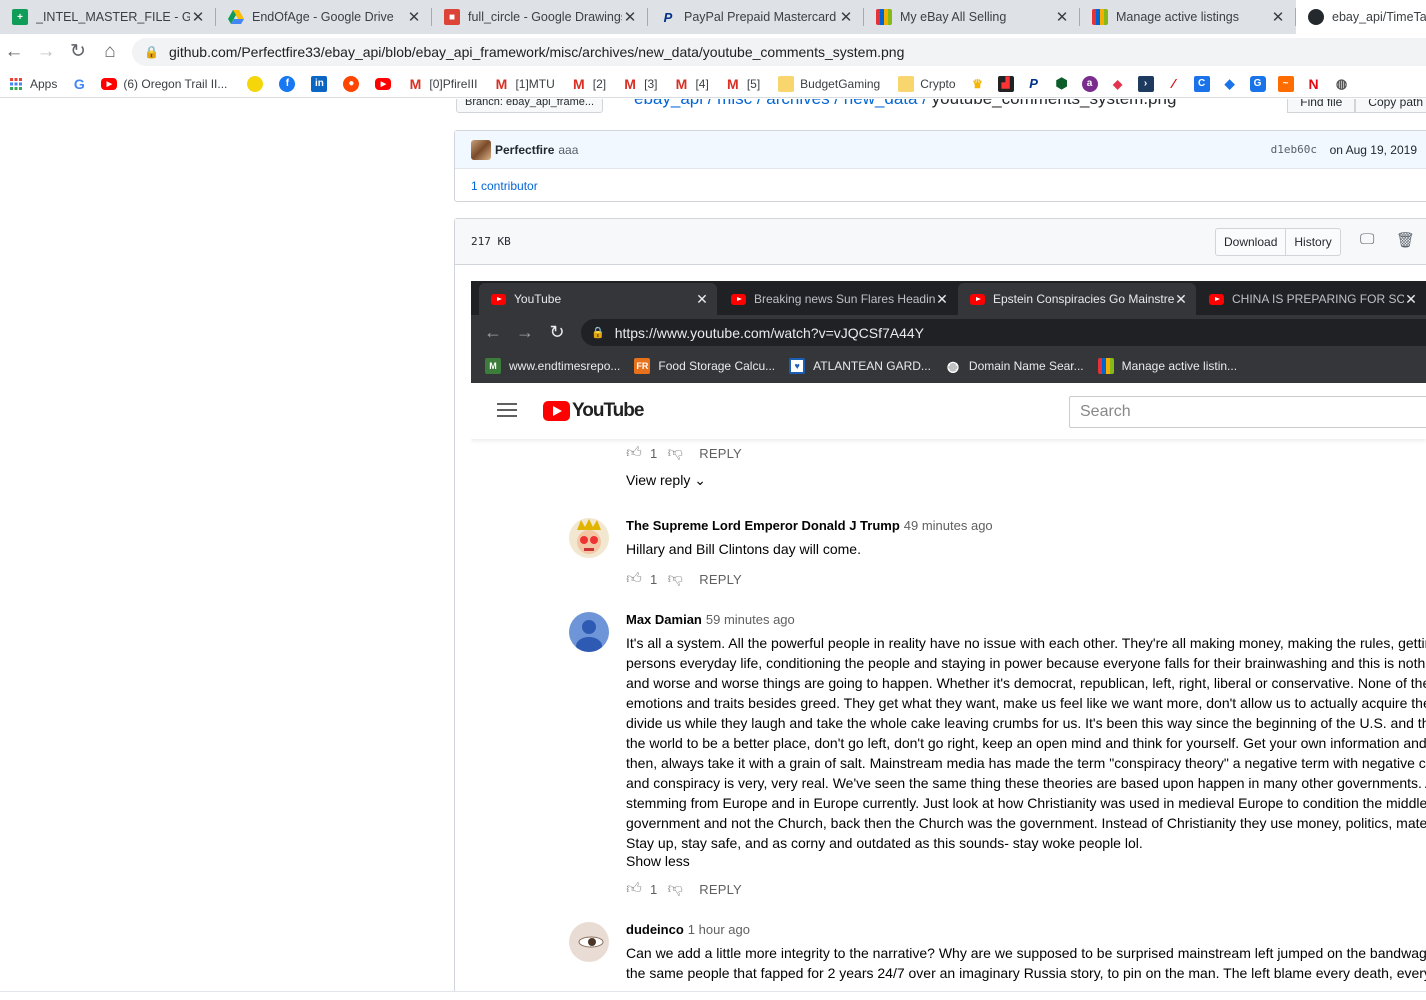  What do you see at coordinates (110, 52) in the screenshot?
I see `home-icon: ⌂` at bounding box center [110, 52].